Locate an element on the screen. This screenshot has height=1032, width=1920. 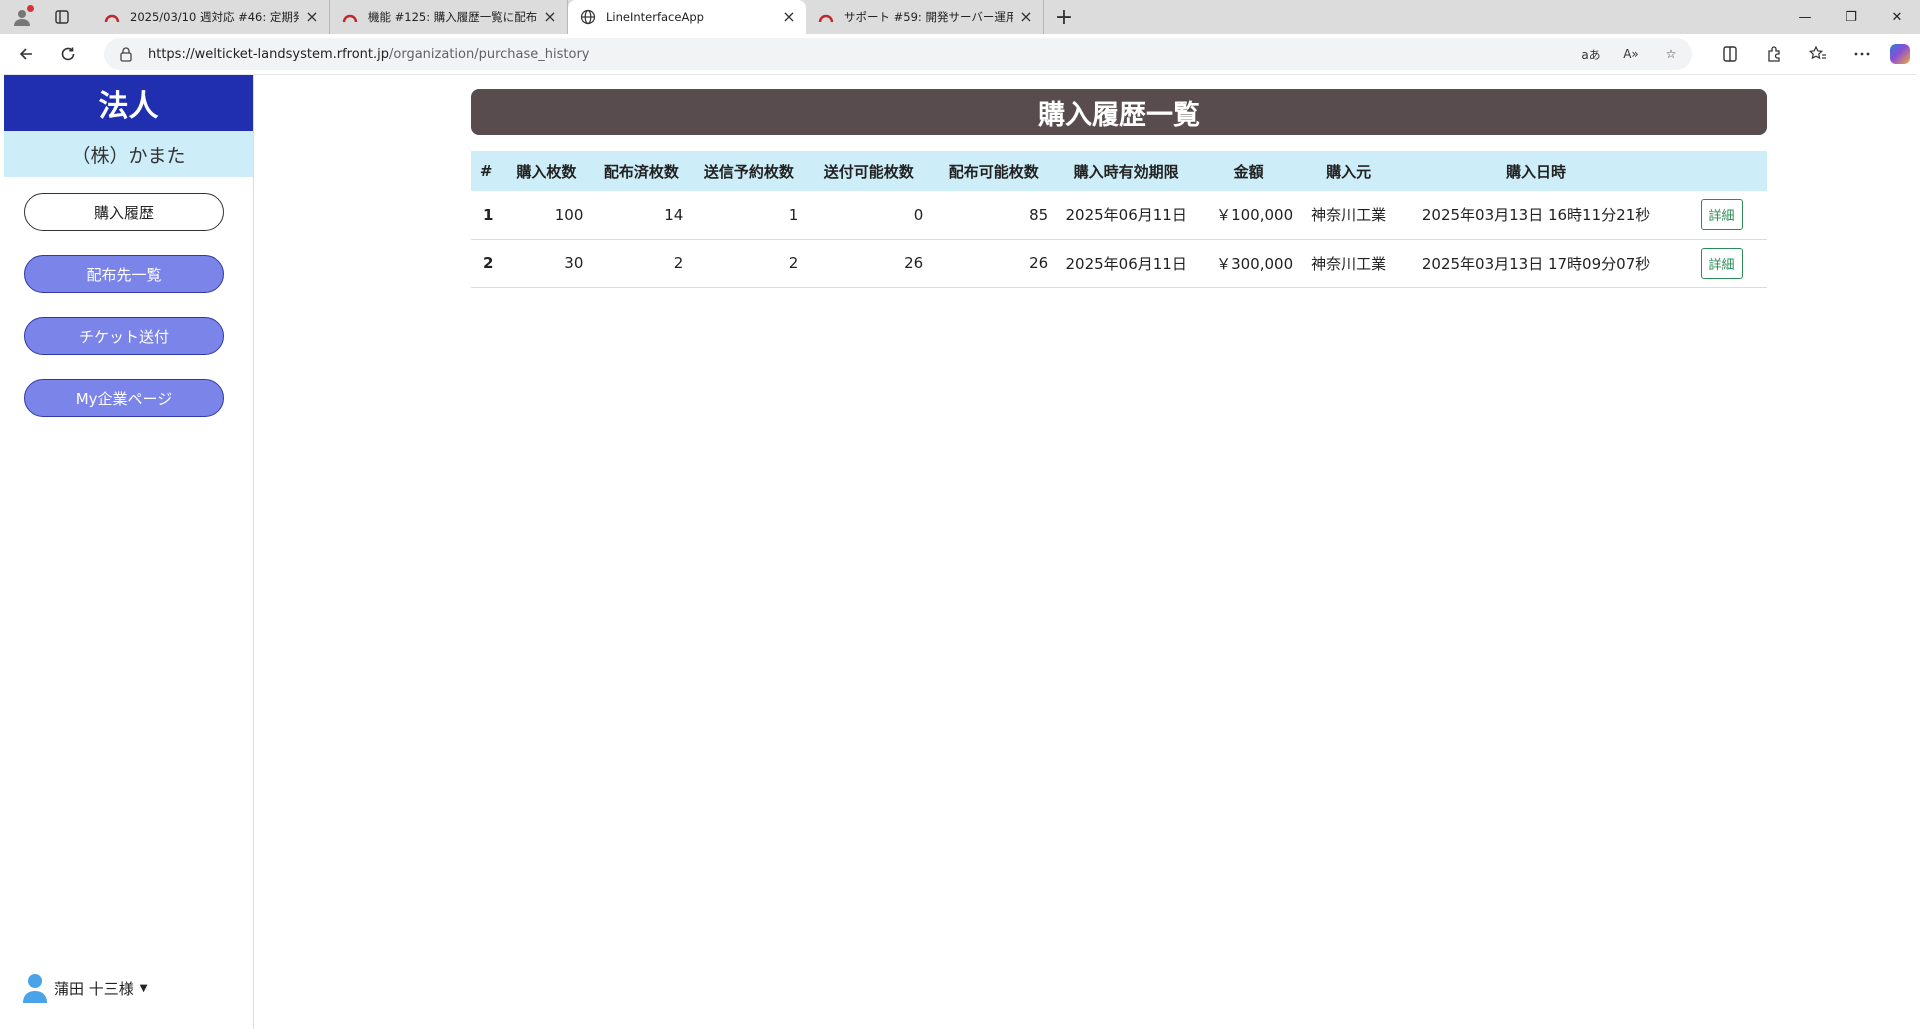
company-name: （株）かまた is located at coordinates (128, 154).